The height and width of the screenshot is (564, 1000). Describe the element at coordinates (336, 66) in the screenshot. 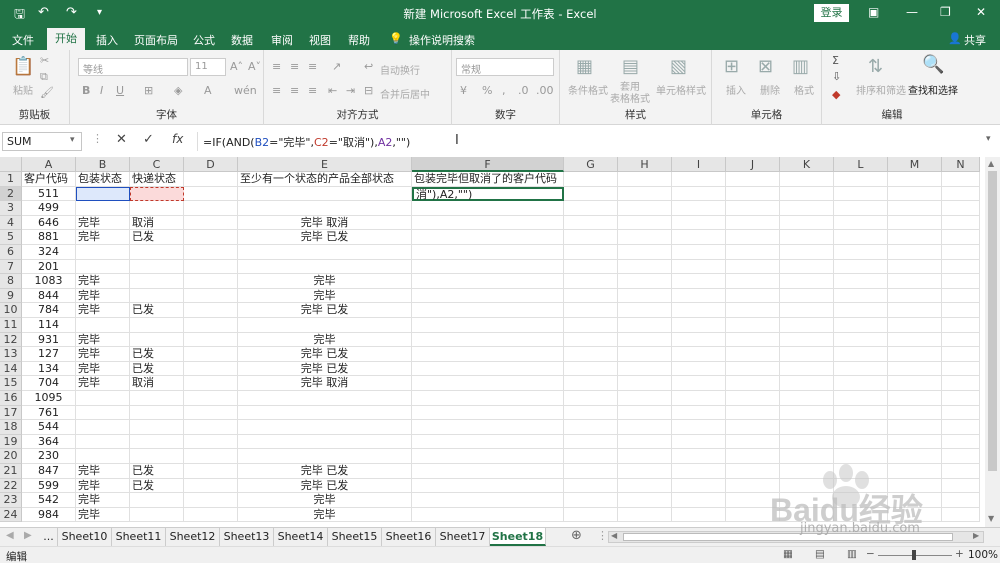

I see `orientation-icon: ↗` at that location.